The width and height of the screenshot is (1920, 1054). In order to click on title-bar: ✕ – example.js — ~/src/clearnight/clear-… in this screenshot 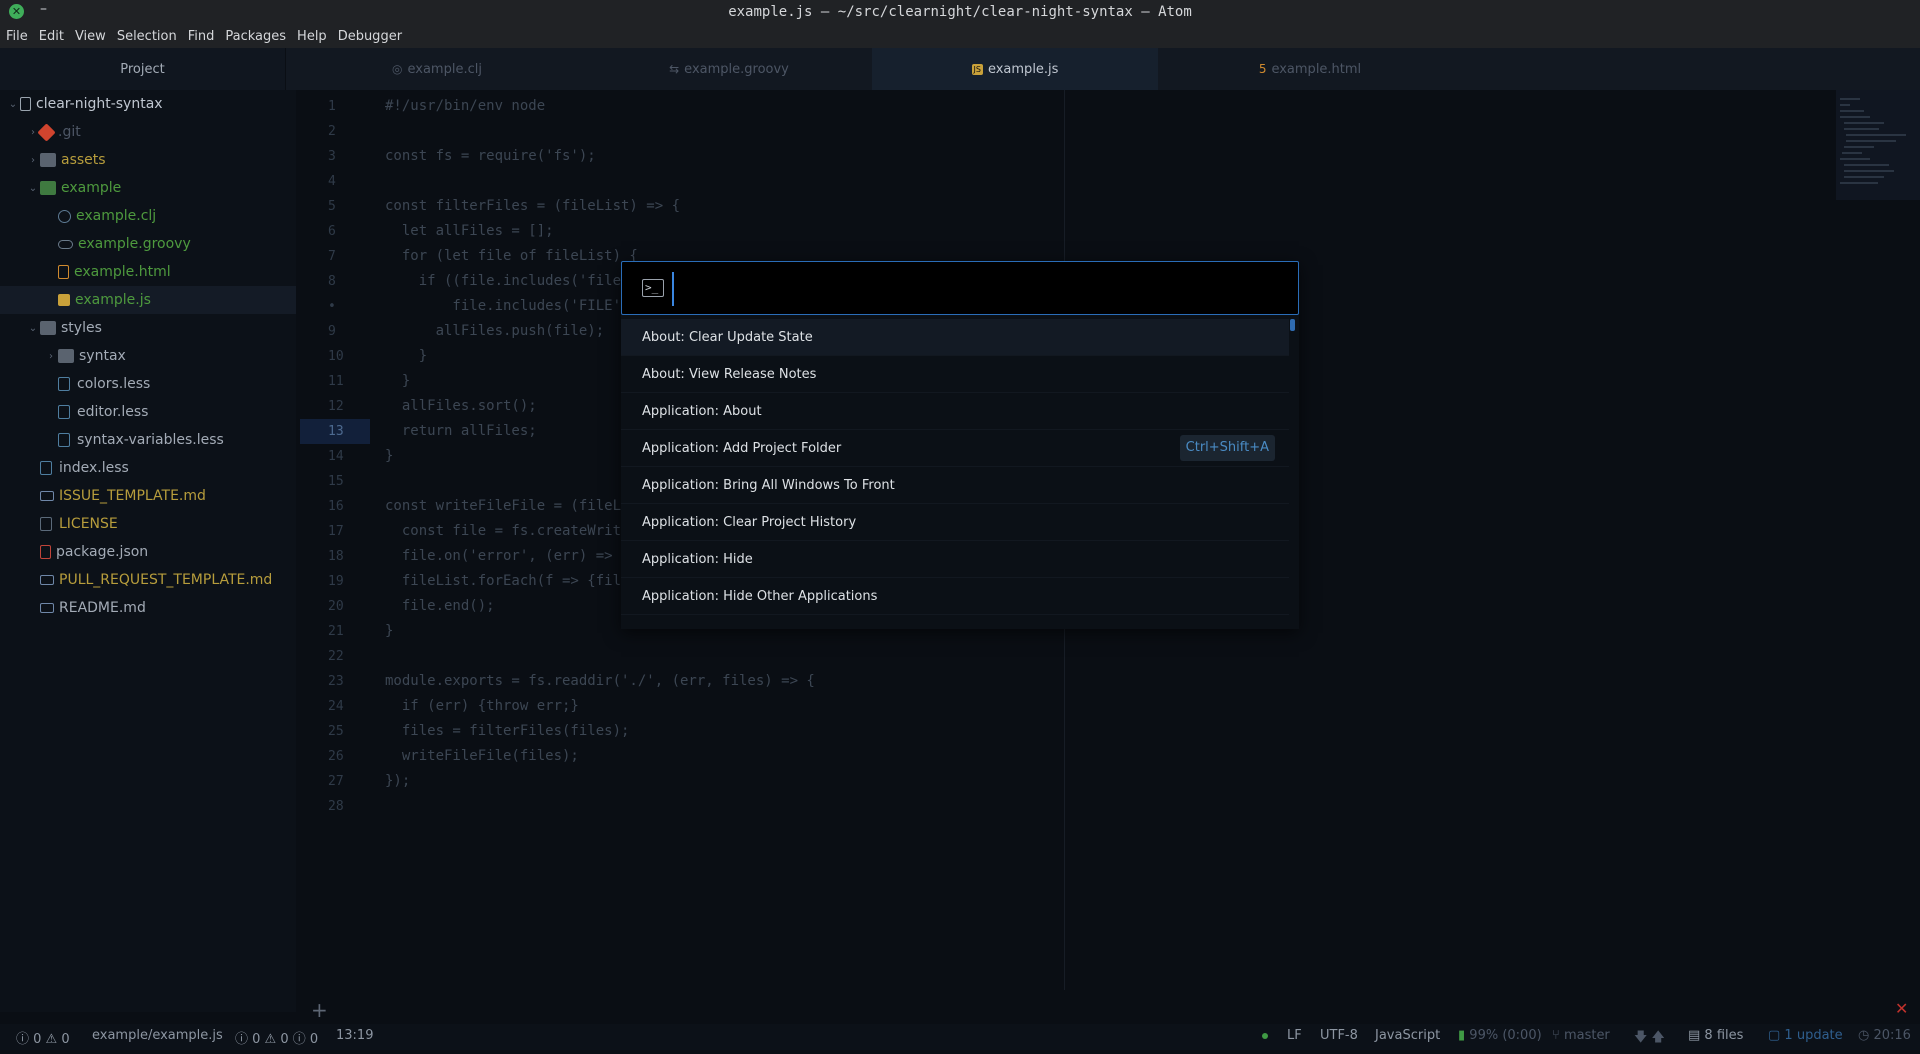, I will do `click(960, 12)`.